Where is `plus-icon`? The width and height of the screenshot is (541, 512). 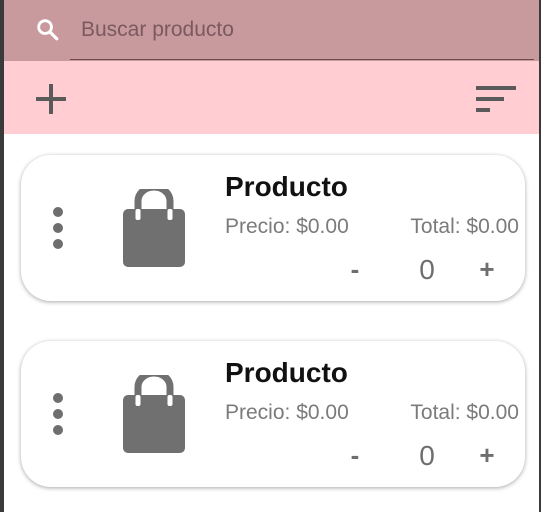 plus-icon is located at coordinates (51, 99).